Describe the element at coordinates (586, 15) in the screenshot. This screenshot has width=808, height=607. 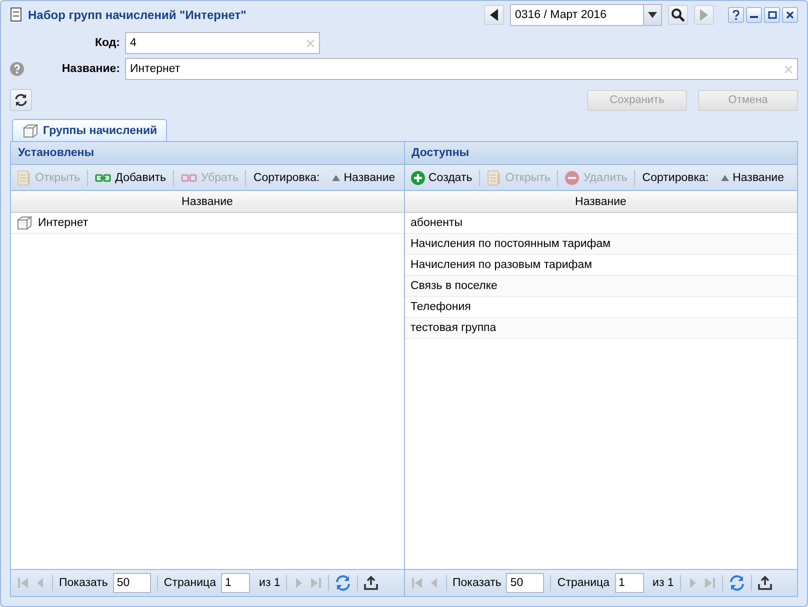
I see `period-dropdown: 0316 / Март 2016` at that location.